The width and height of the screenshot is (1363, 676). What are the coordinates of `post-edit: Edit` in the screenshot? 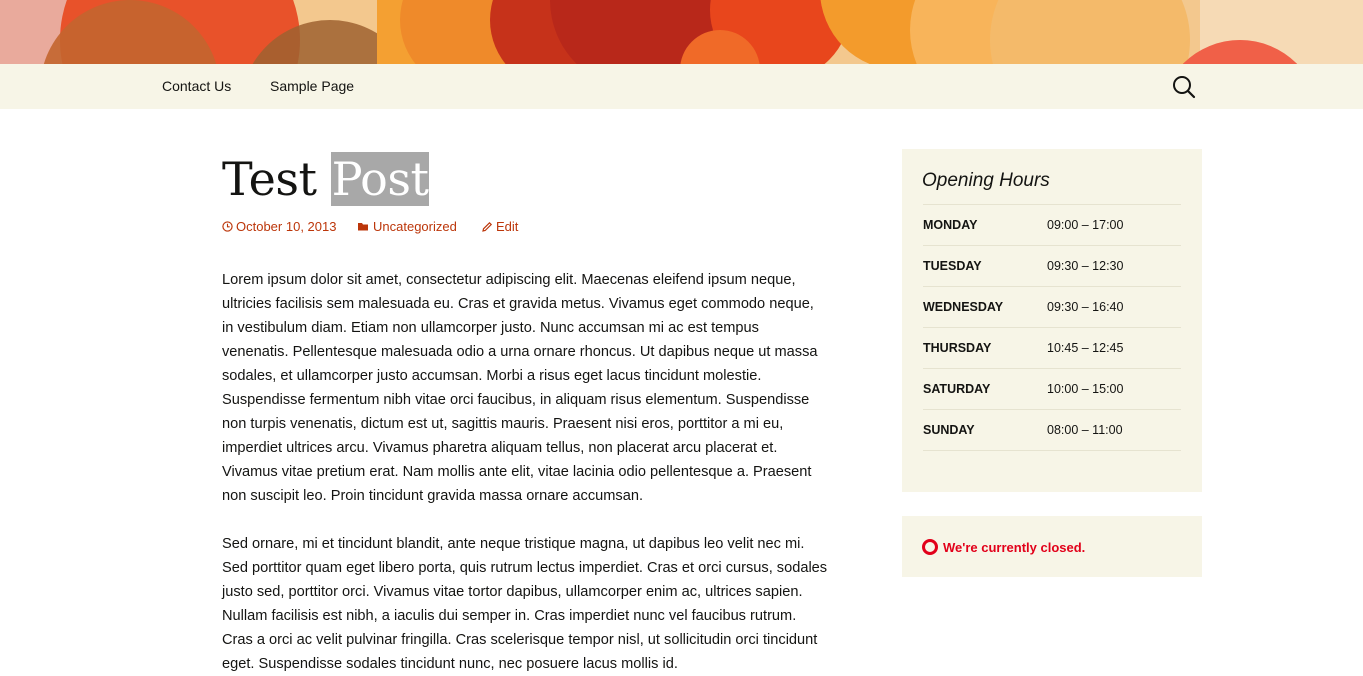 It's located at (507, 226).